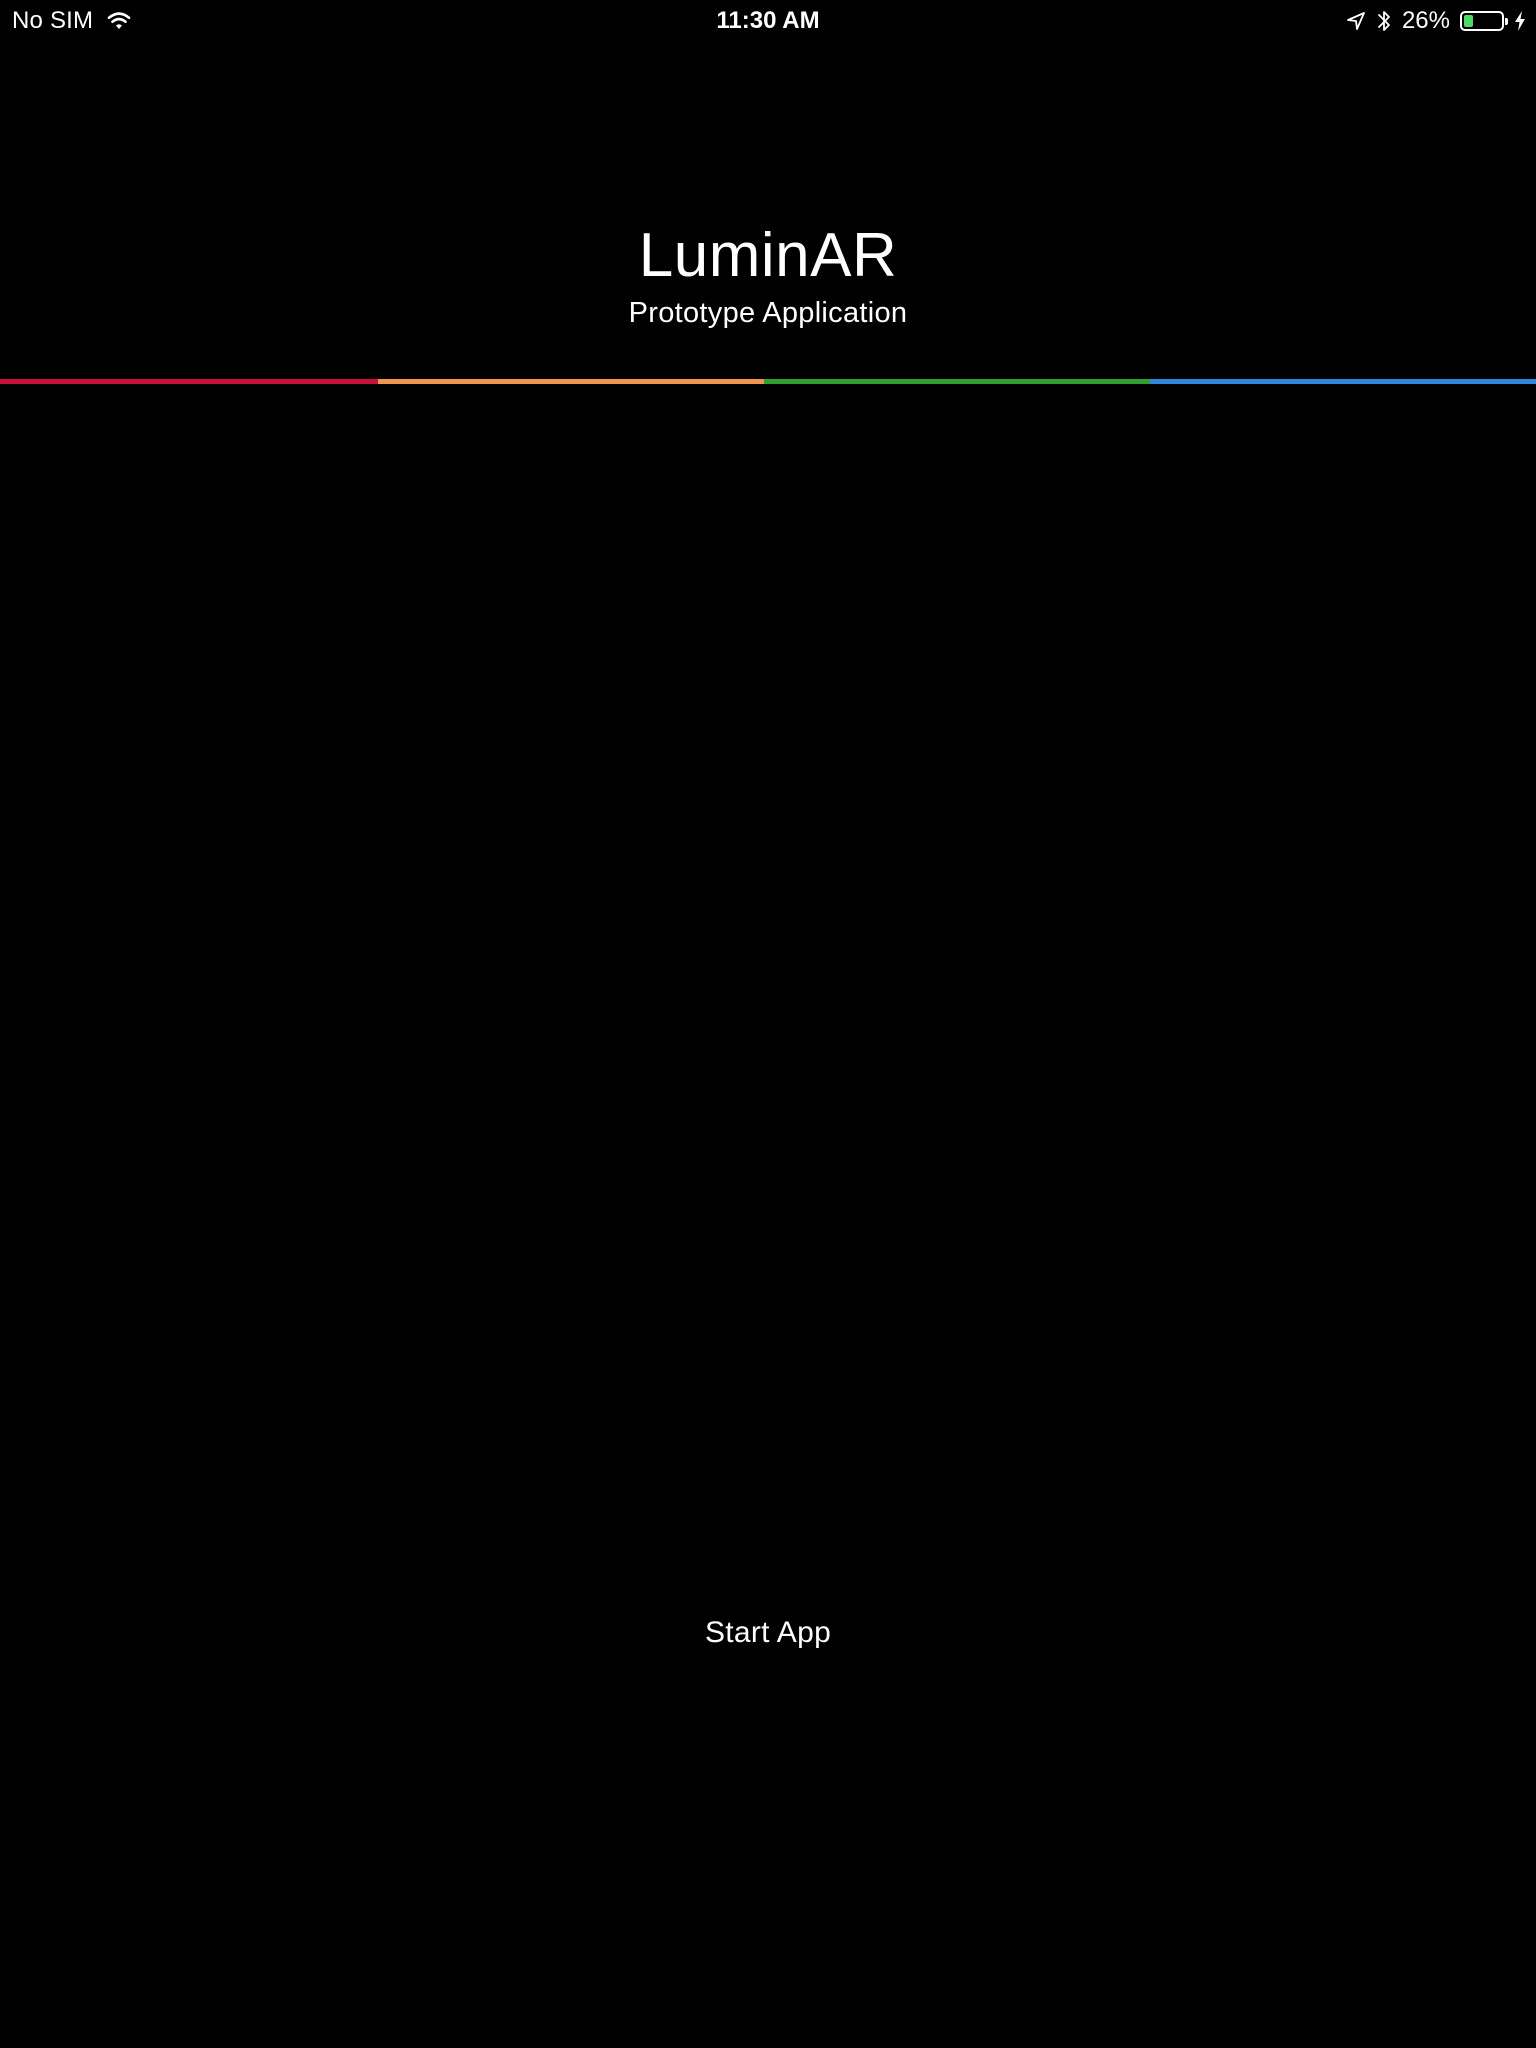 The width and height of the screenshot is (1536, 2048). I want to click on status-bar-right: 26%, so click(1436, 21).